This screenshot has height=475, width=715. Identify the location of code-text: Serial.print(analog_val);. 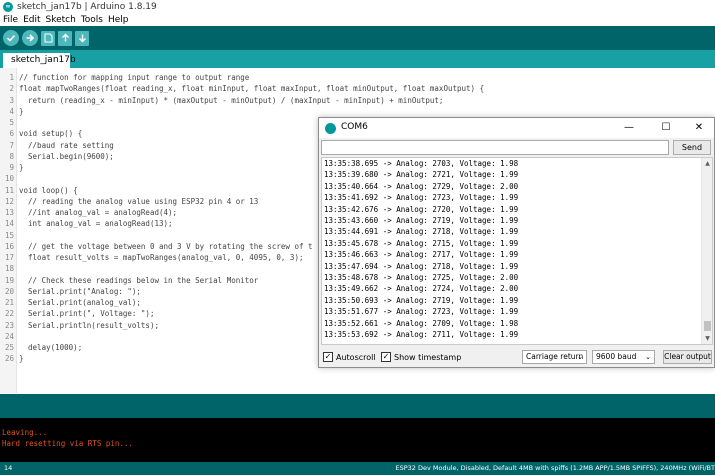
(80, 302).